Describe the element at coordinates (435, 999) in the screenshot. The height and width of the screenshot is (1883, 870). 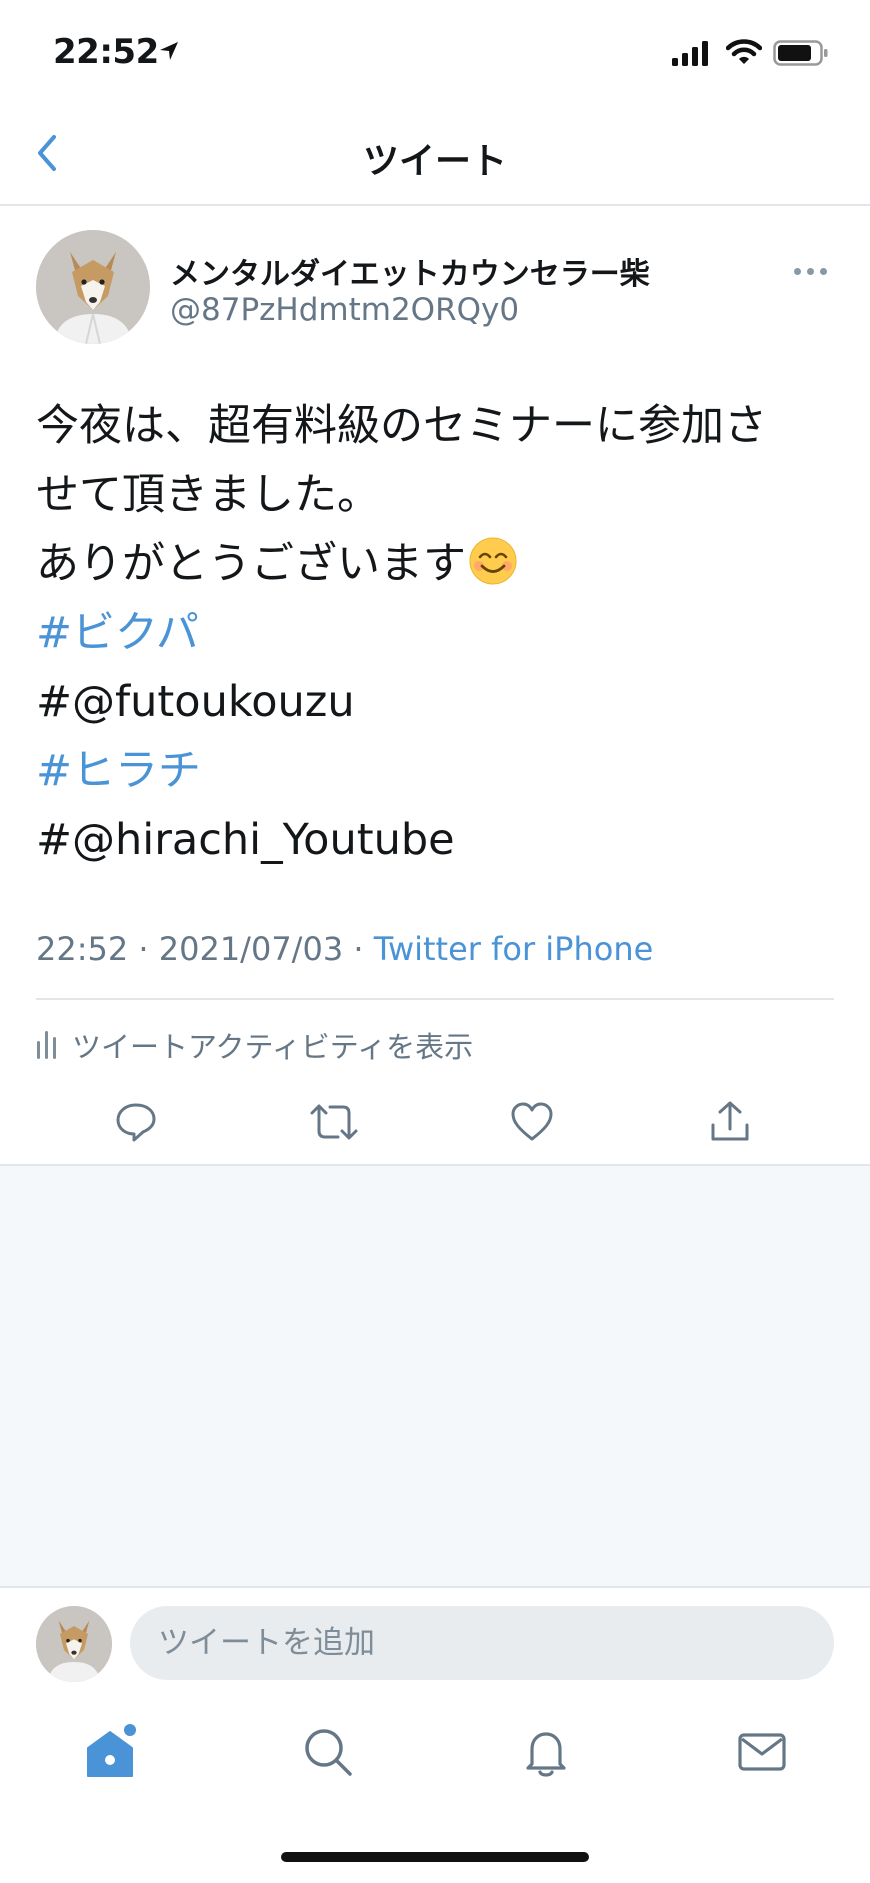
I see `divider` at that location.